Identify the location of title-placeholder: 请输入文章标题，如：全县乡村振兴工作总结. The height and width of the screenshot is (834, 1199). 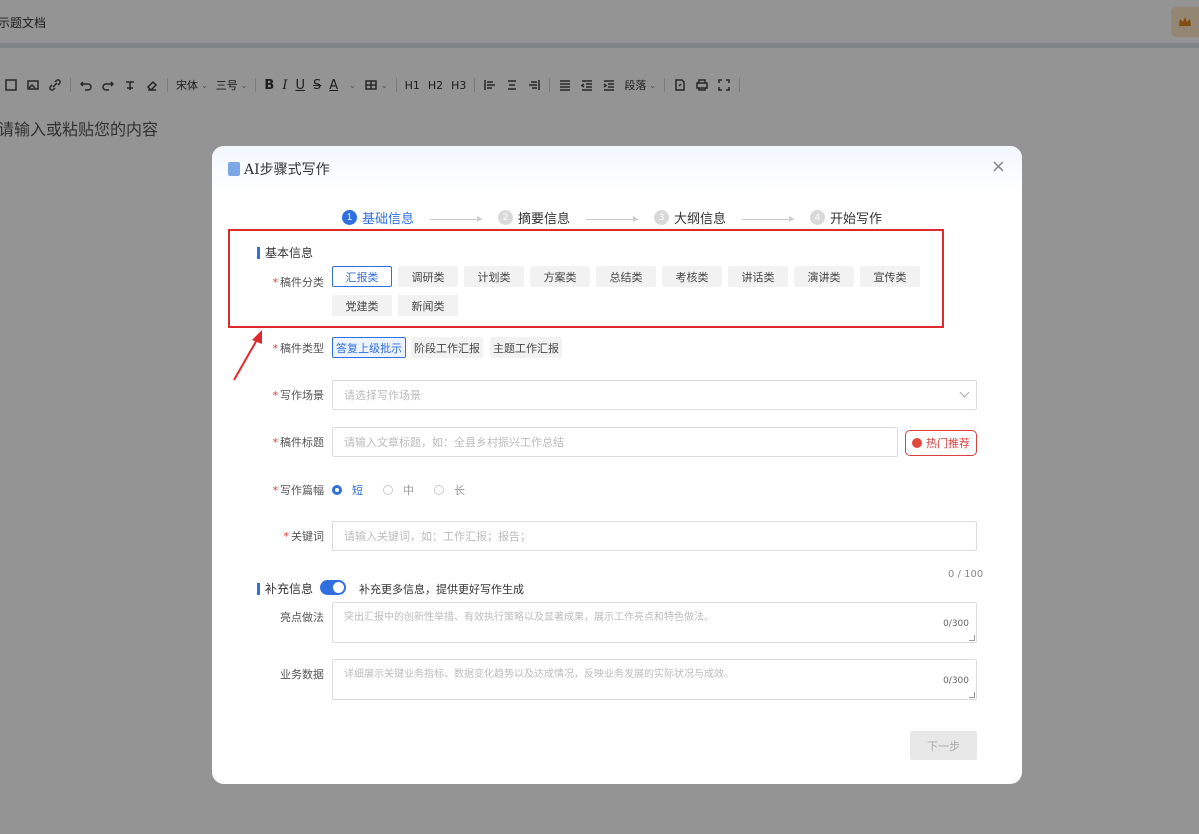
(454, 442).